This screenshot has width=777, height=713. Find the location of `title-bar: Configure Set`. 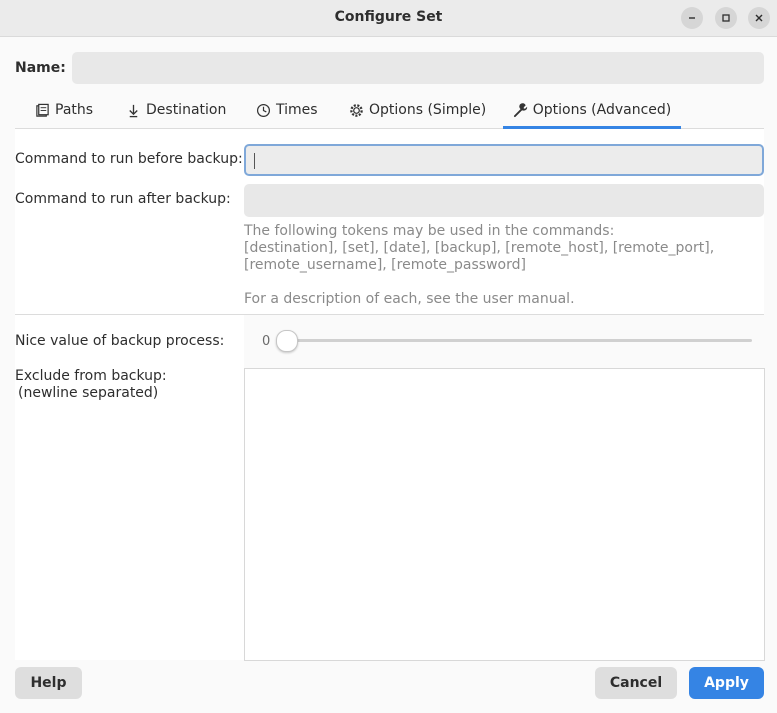

title-bar: Configure Set is located at coordinates (388, 18).